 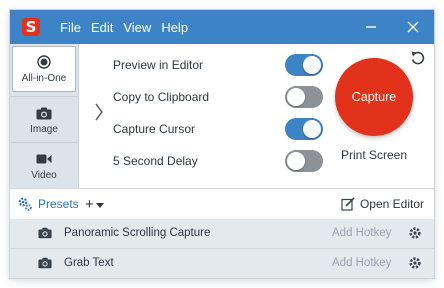 I want to click on add-preset-label: +, so click(x=89, y=204).